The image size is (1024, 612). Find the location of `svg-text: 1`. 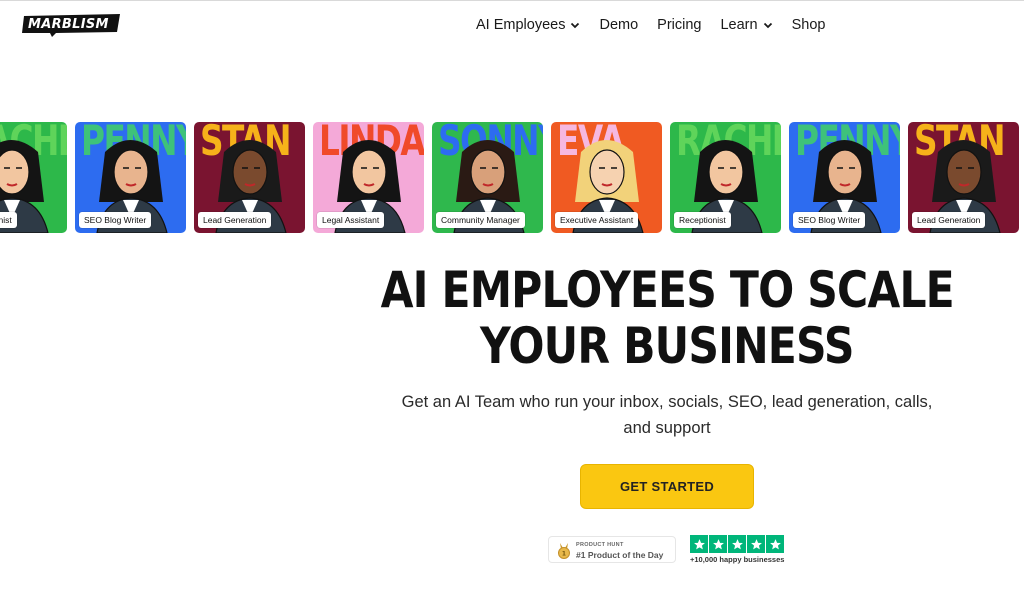

svg-text: 1 is located at coordinates (564, 554).